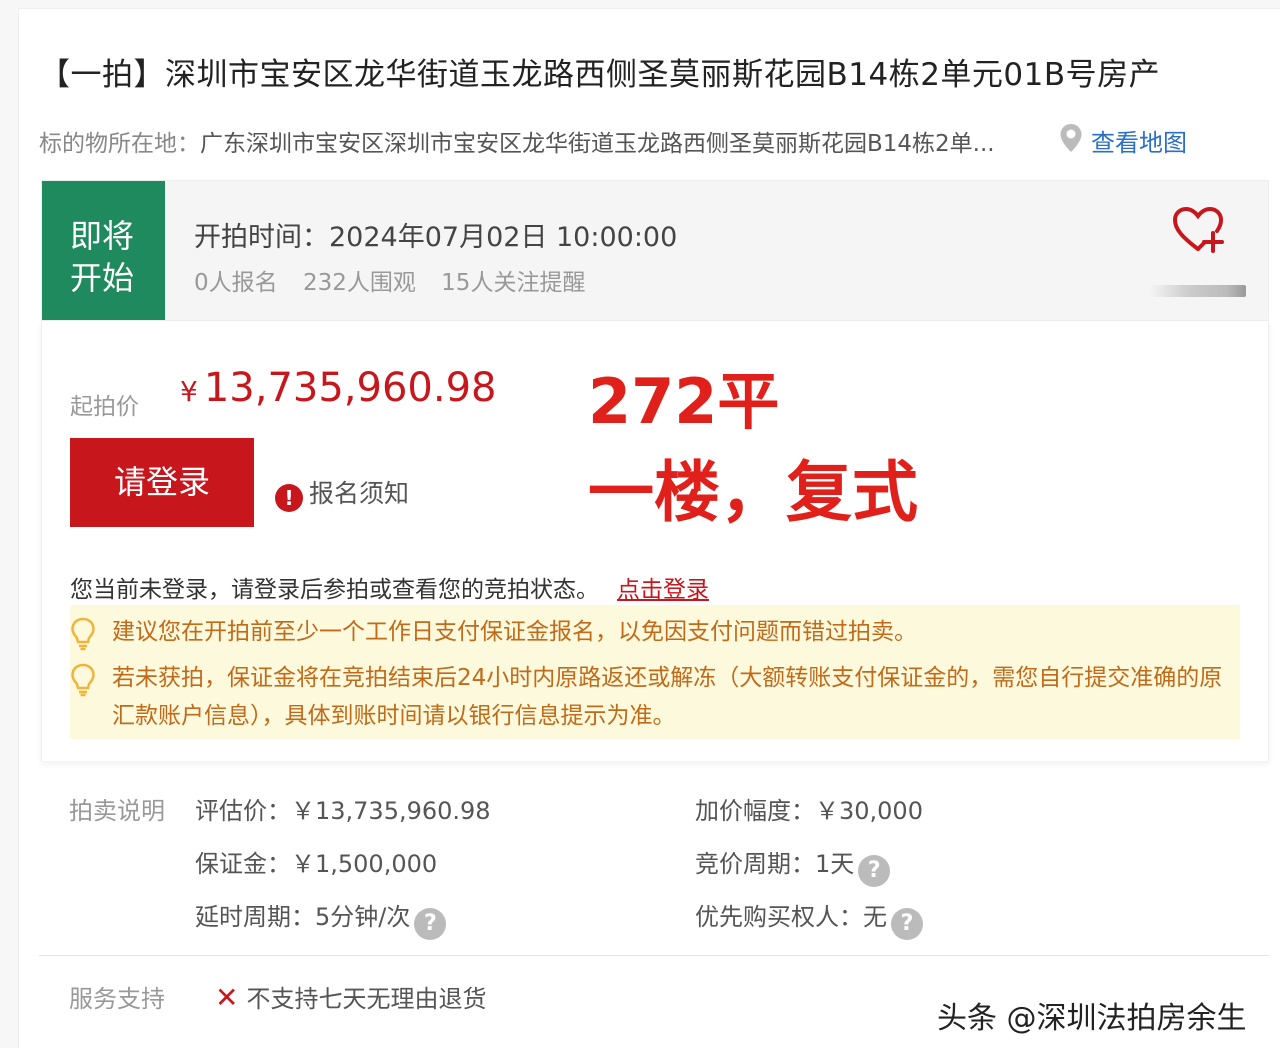 This screenshot has height=1048, width=1280. I want to click on preemption-right-text: 优先购买权人：无, so click(791, 917).